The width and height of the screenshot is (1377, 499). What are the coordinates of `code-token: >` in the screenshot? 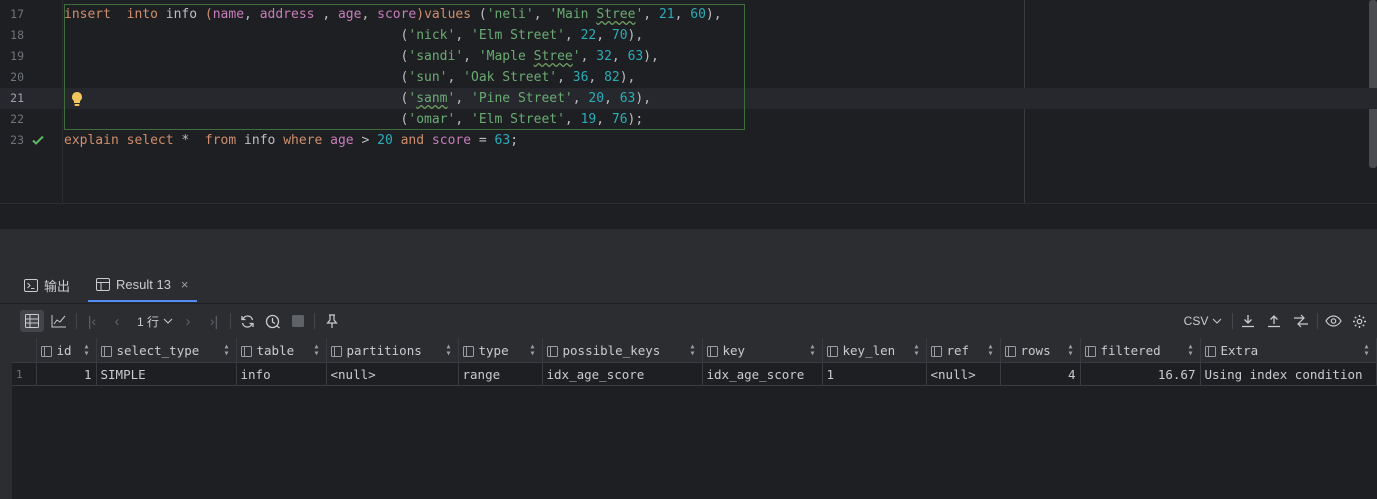 It's located at (365, 140).